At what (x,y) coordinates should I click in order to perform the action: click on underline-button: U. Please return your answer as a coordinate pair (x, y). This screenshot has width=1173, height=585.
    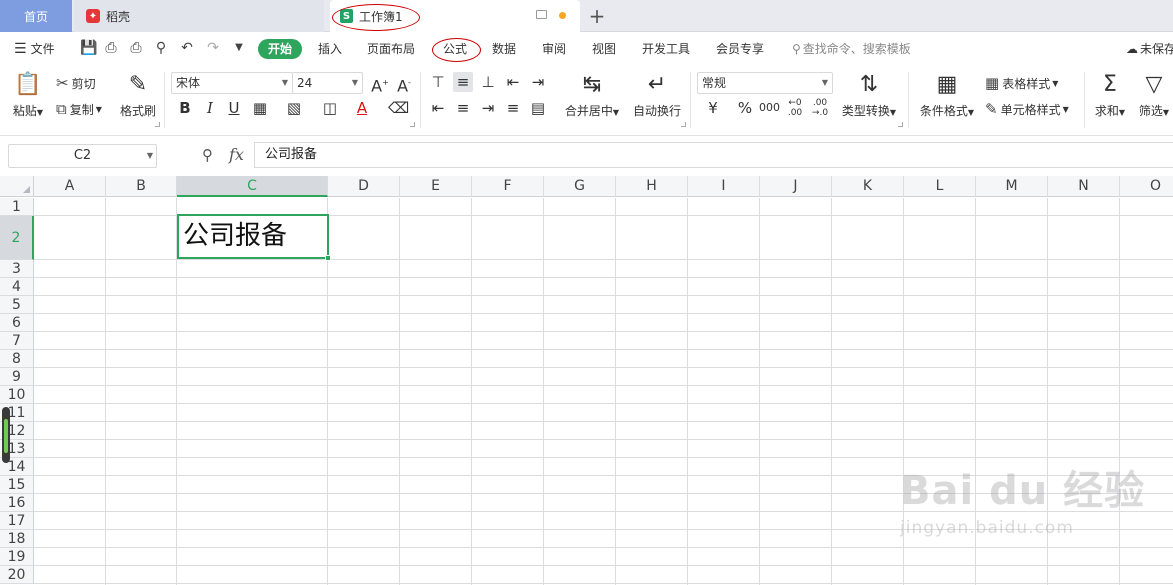
    Looking at the image, I should click on (234, 108).